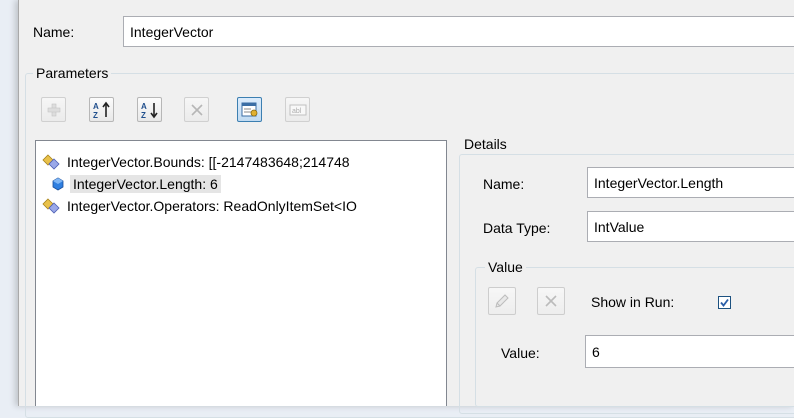 Image resolution: width=794 pixels, height=418 pixels. Describe the element at coordinates (619, 226) in the screenshot. I see `data-type-value: IntValue` at that location.